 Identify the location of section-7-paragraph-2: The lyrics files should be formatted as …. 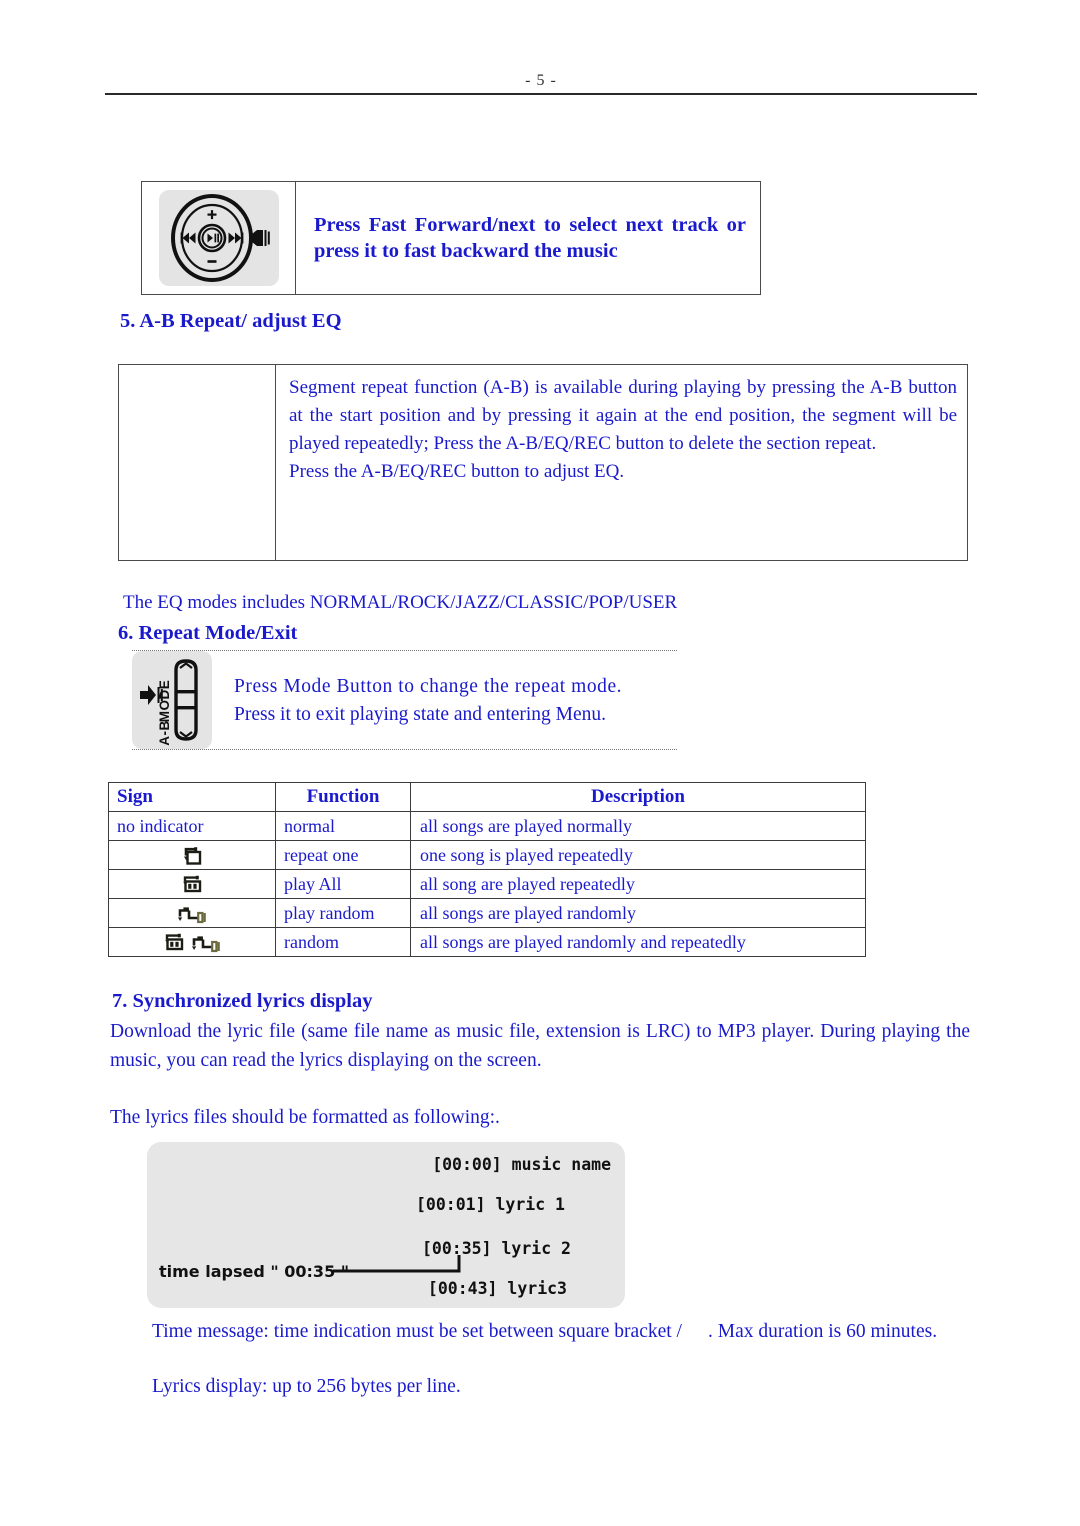
(305, 1117).